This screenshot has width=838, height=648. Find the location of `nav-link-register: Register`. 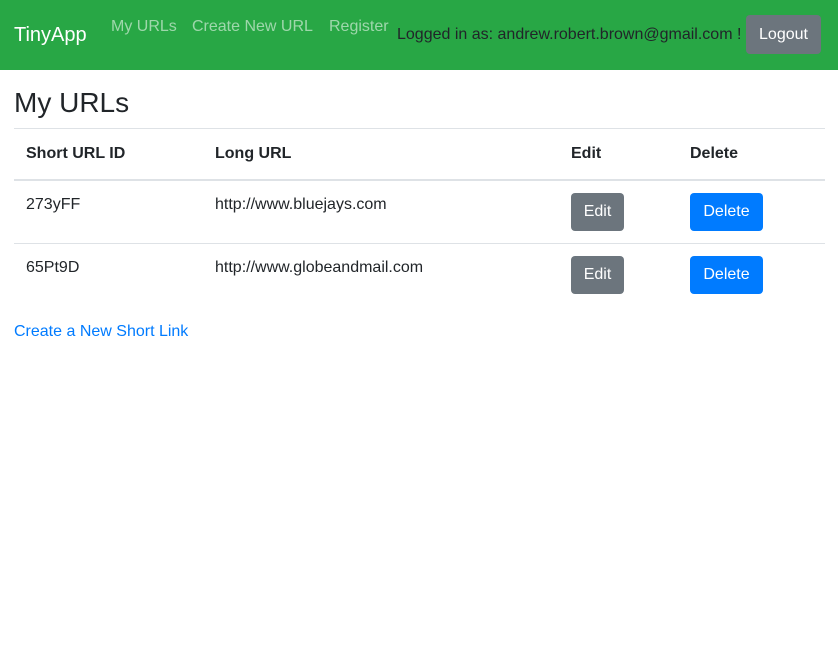

nav-link-register: Register is located at coordinates (359, 27).